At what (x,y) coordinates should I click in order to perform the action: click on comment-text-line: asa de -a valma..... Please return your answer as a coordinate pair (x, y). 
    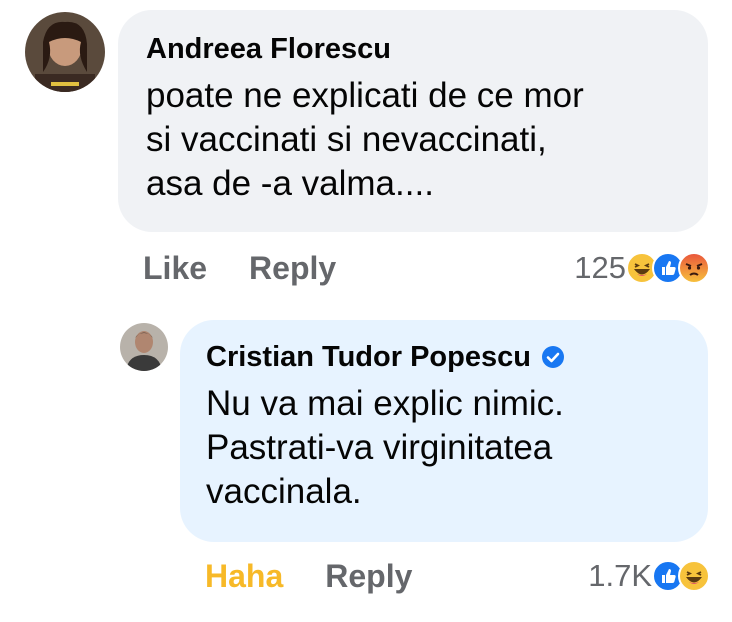
    Looking at the image, I should click on (290, 183).